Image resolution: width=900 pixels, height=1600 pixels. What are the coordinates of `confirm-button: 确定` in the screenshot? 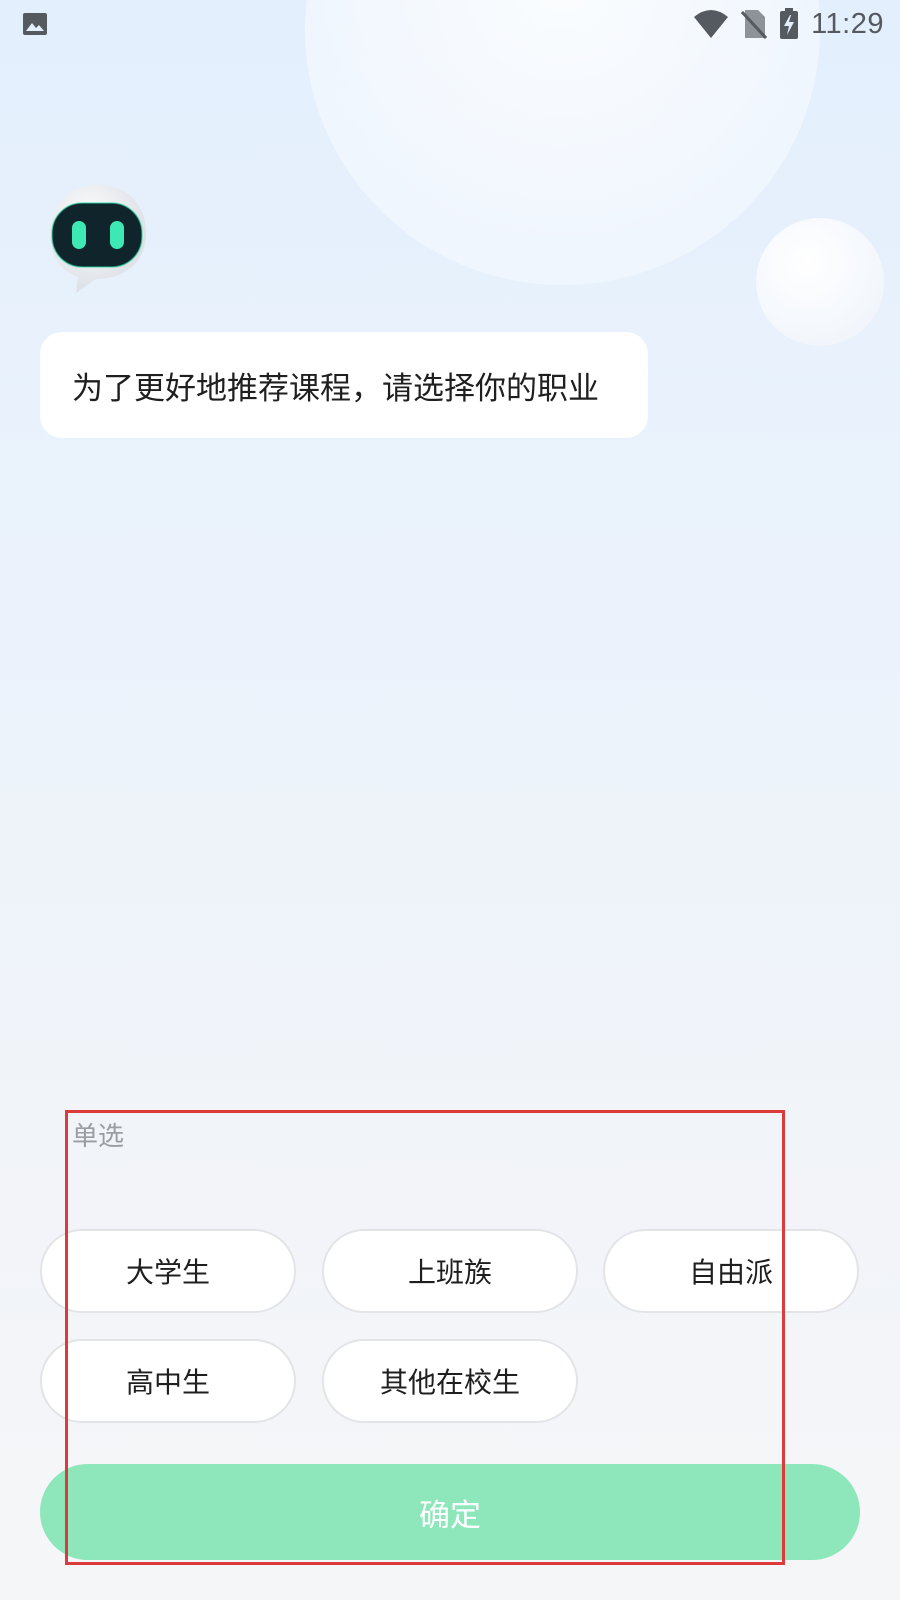 It's located at (450, 1512).